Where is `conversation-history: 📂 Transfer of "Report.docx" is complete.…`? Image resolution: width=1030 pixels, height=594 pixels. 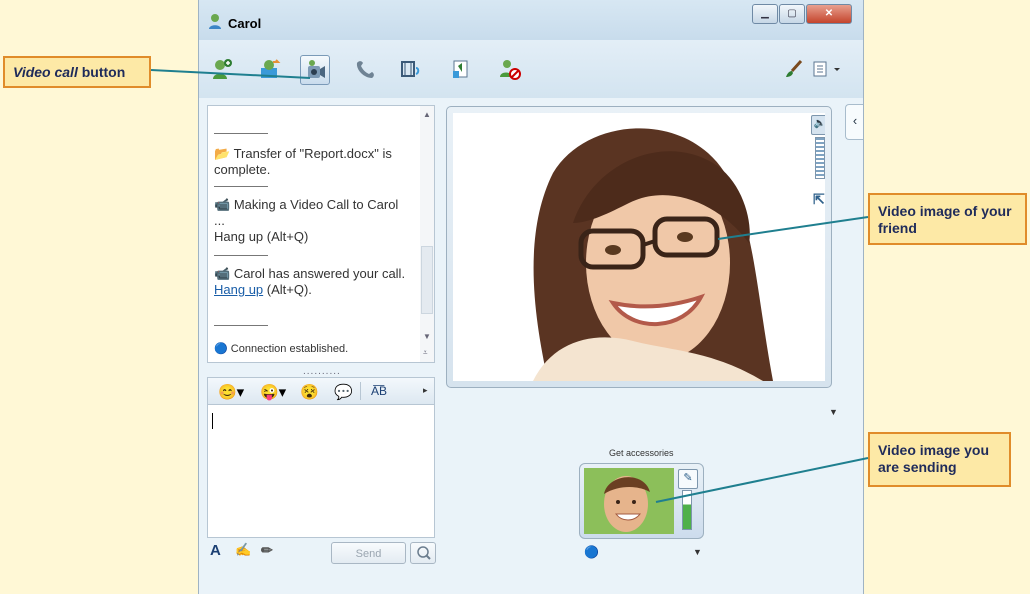
conversation-history: 📂 Transfer of "Report.docx" is complete.… is located at coordinates (321, 234).